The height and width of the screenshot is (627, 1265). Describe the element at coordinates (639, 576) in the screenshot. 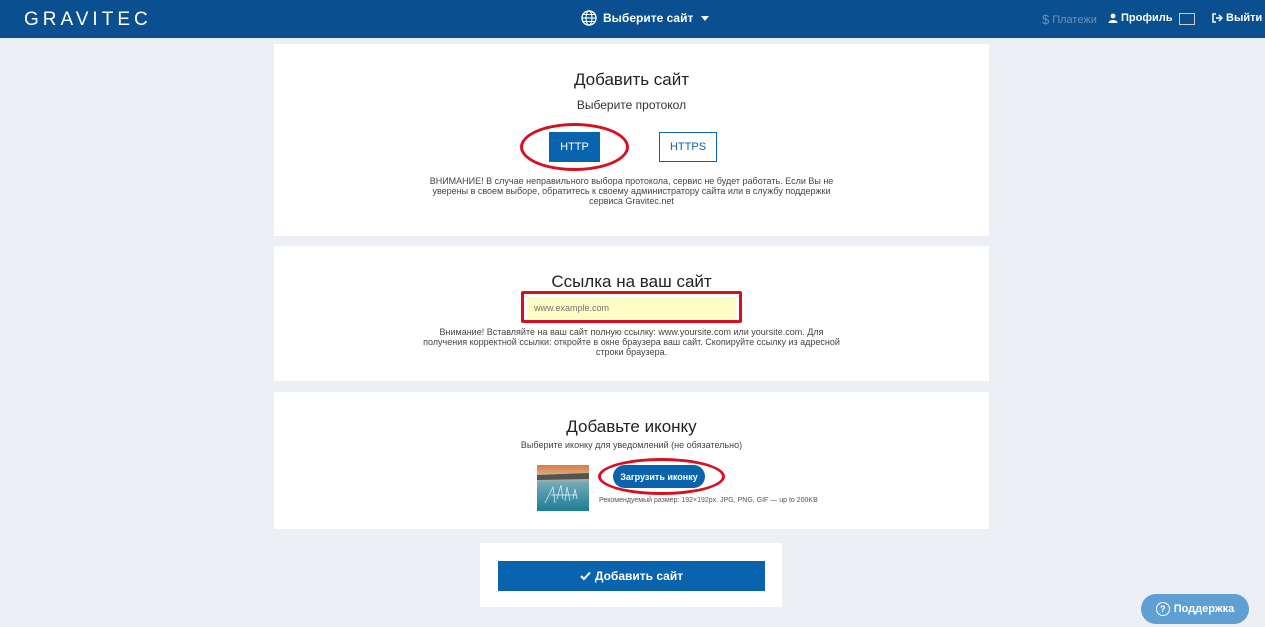

I see `add-site-label: Добавить сайт` at that location.